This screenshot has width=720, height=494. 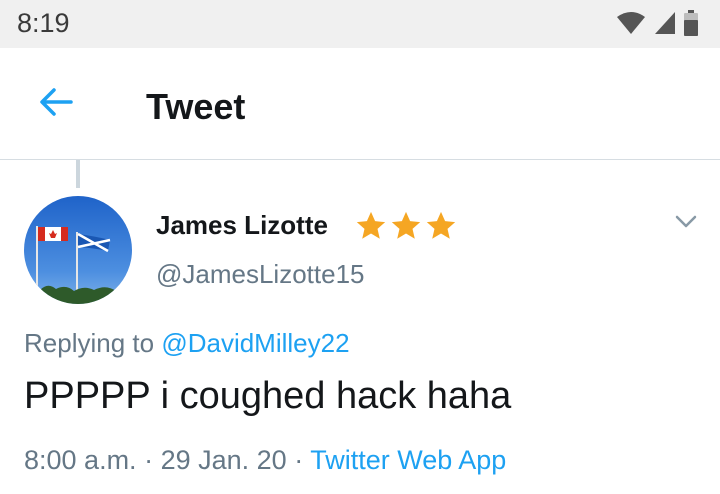 What do you see at coordinates (43, 23) in the screenshot?
I see `status-time: 8:19` at bounding box center [43, 23].